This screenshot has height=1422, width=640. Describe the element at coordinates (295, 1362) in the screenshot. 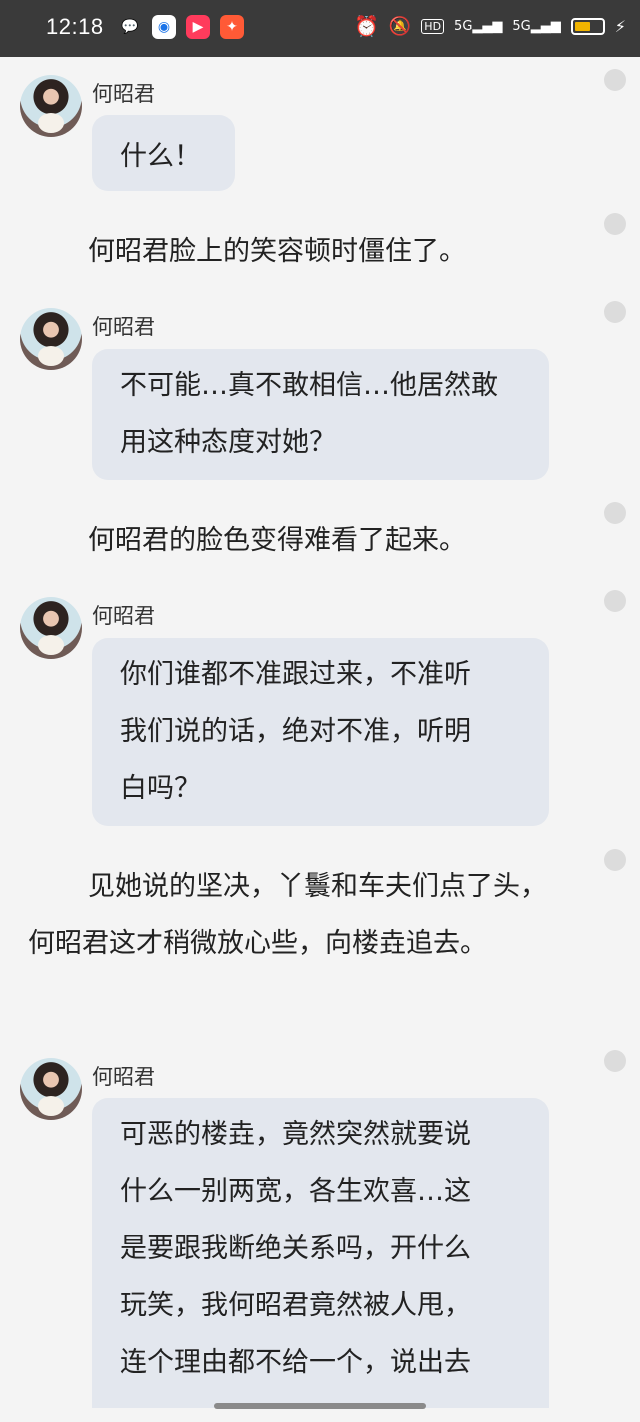

I see `bubble-line: 连个理由都不给一个，说出去` at that location.